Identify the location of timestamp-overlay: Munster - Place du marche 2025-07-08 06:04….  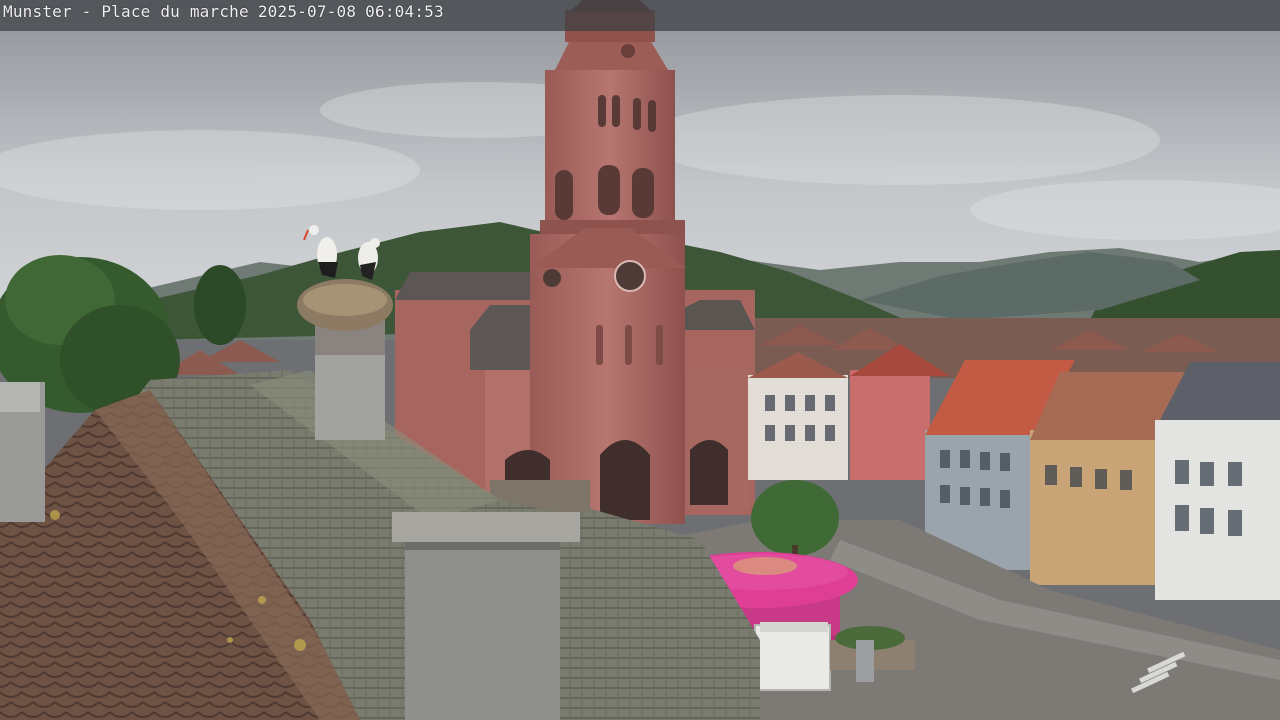
(228, 12).